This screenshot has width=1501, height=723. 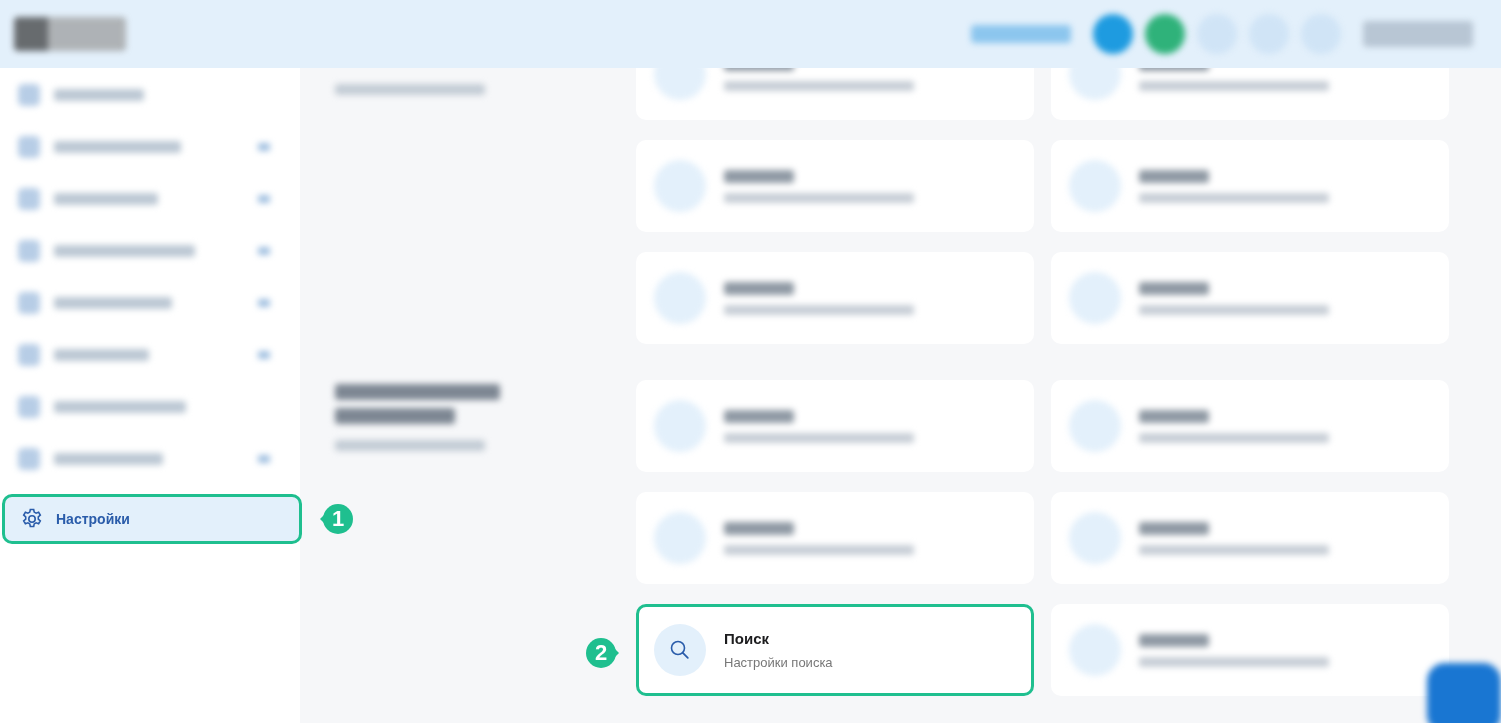 I want to click on search-settings-card: Поиск Настройки поиска, so click(x=835, y=650).